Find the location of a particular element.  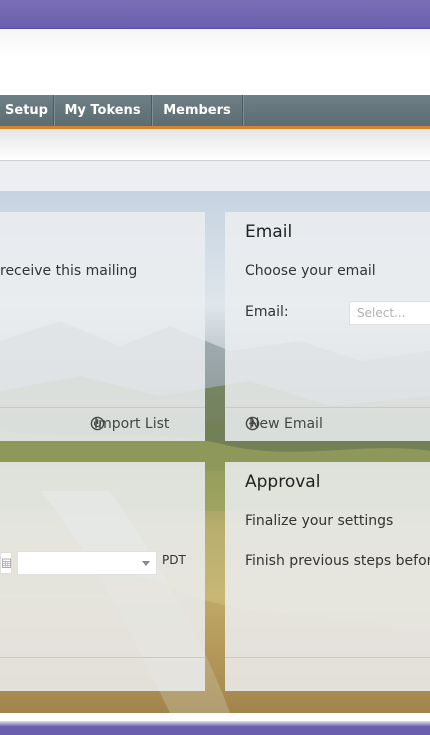

new-email-label: New Email is located at coordinates (286, 424).